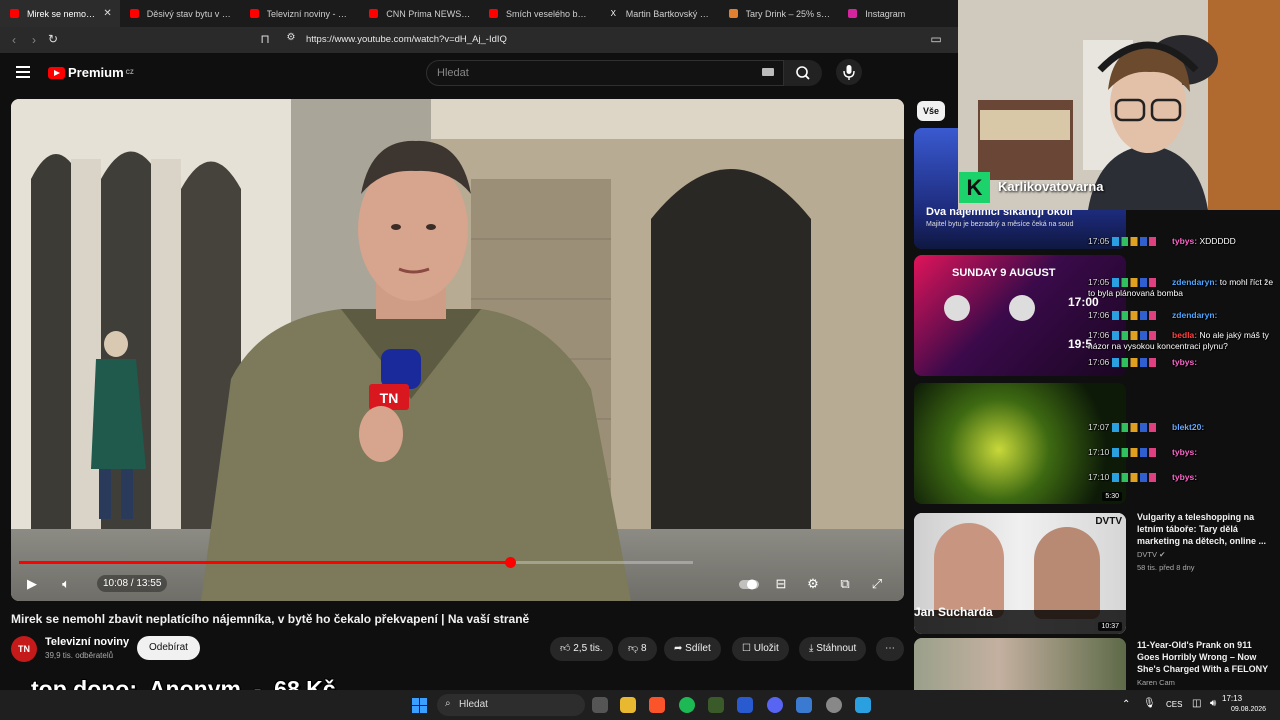 The width and height of the screenshot is (1280, 720). I want to click on share-button: ➦ Sdílet, so click(692, 649).